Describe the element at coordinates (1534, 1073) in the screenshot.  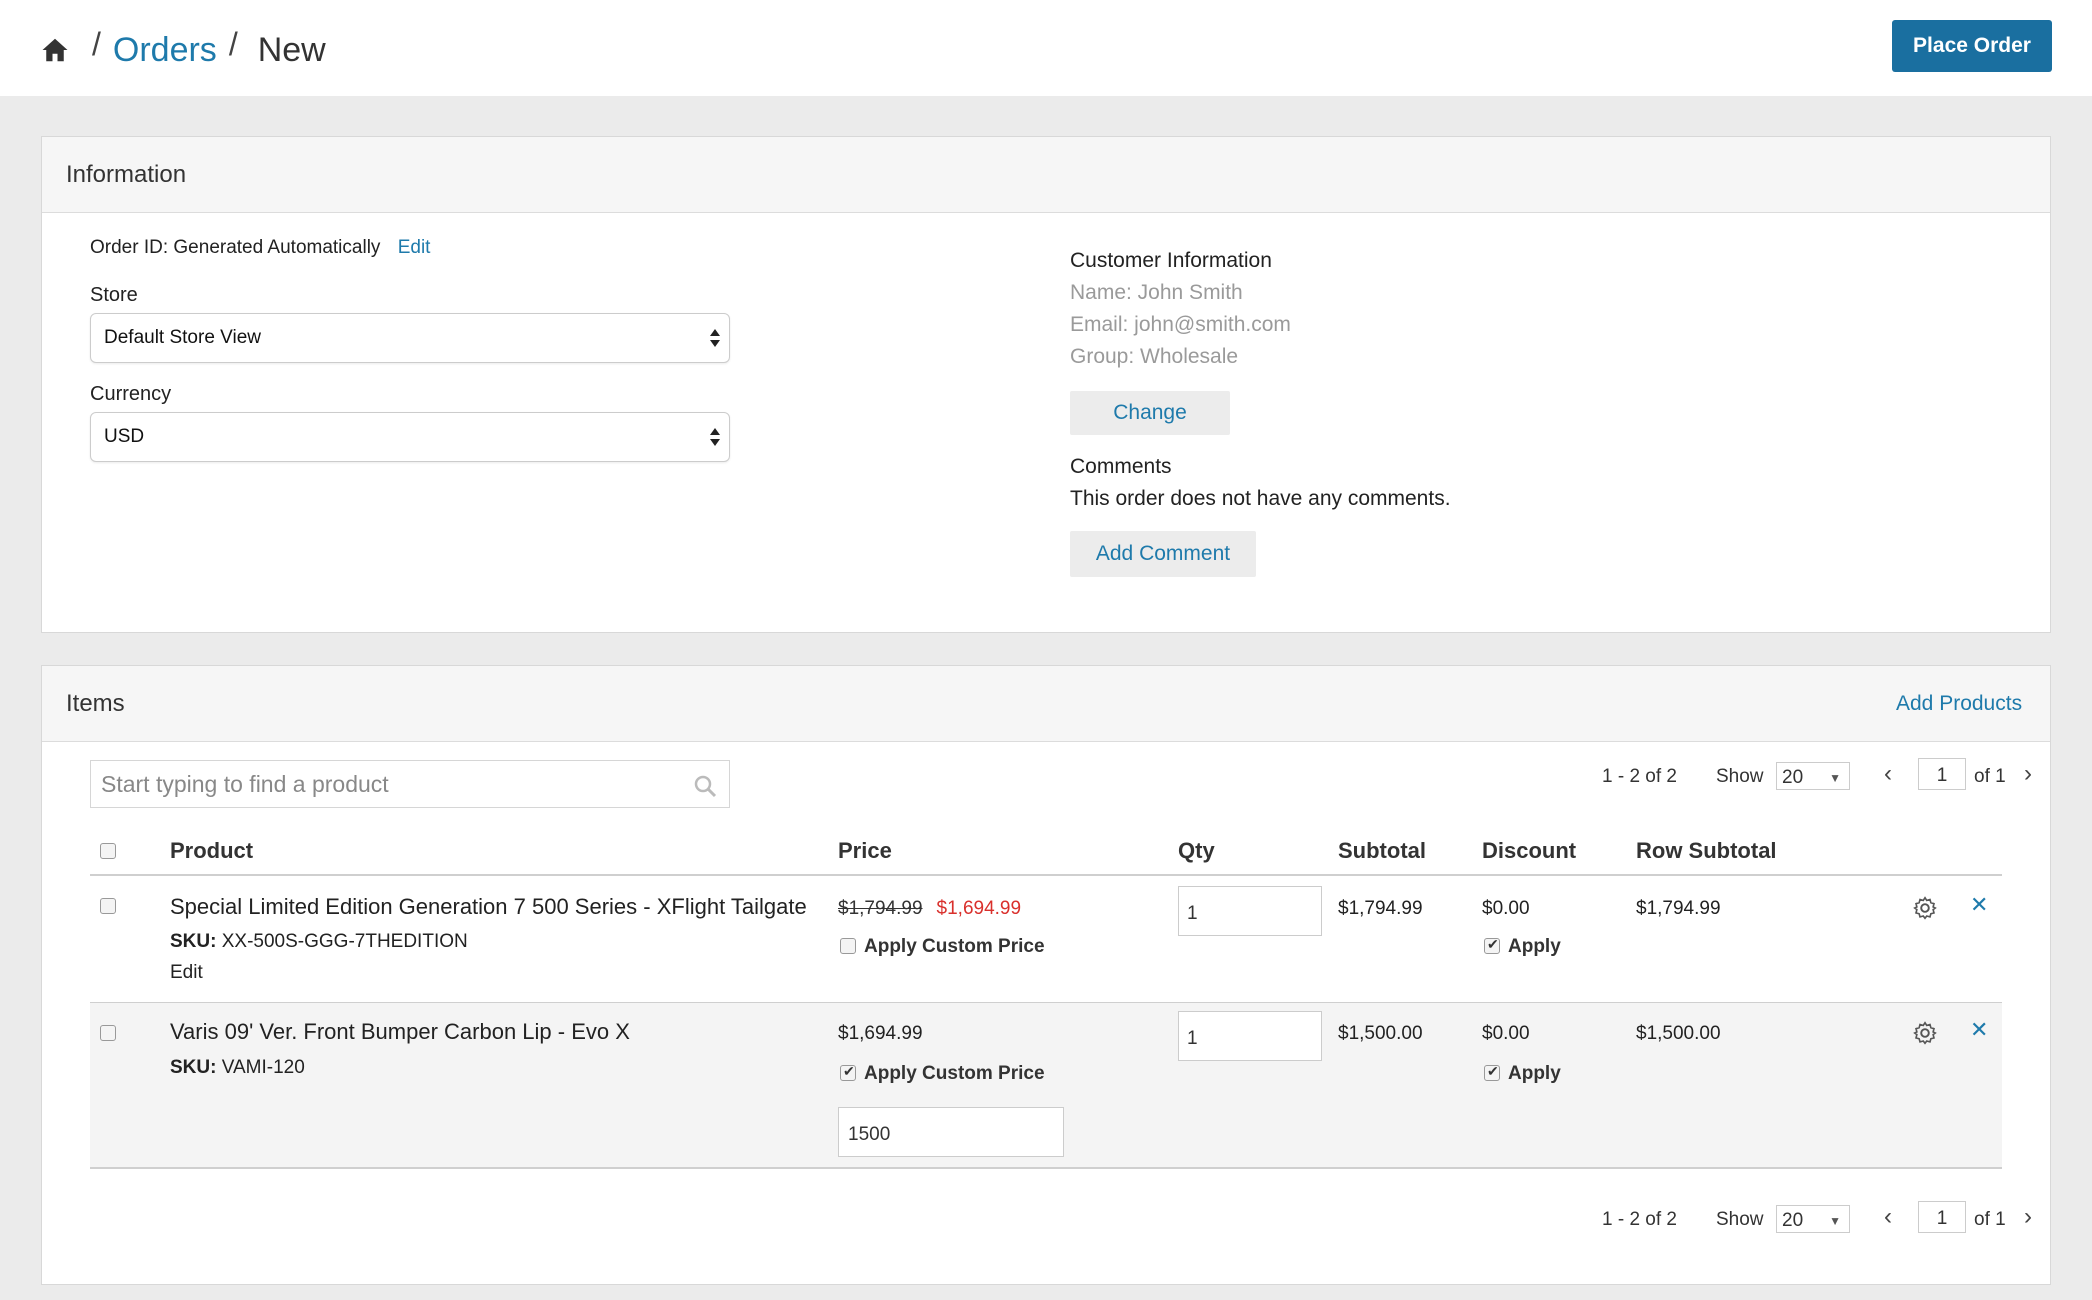
I see `apply-discount-label: Apply` at that location.